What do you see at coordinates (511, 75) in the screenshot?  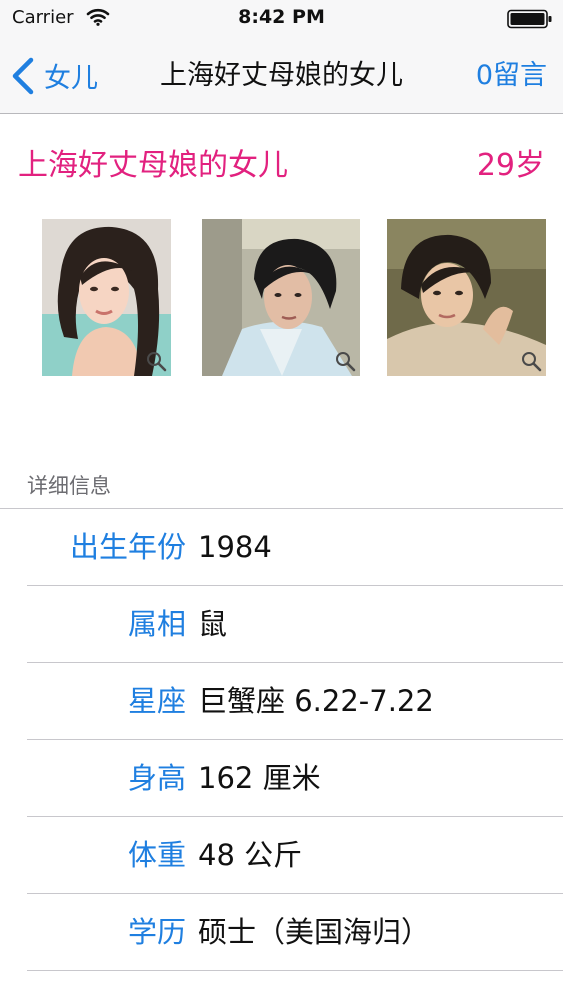 I see `messages-button: 0留言` at bounding box center [511, 75].